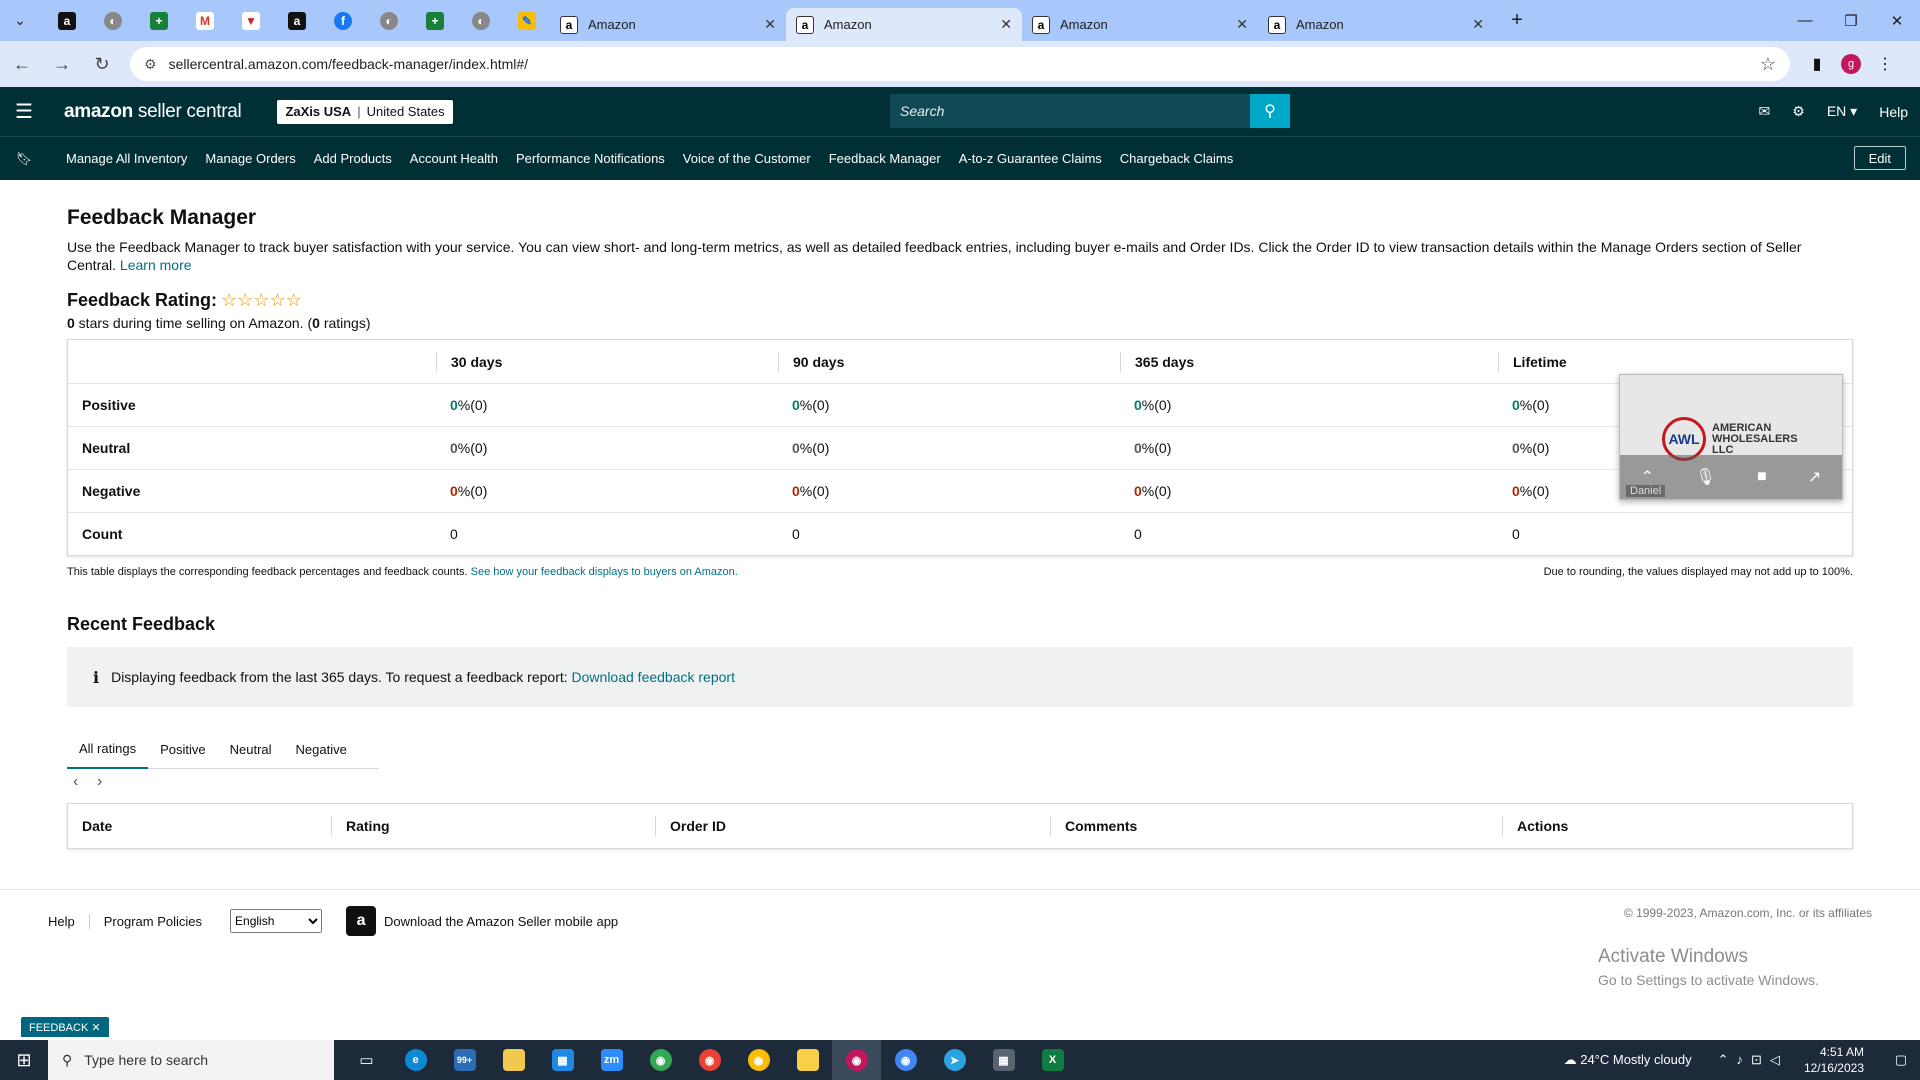 This screenshot has height=1080, width=1920. Describe the element at coordinates (1879, 158) in the screenshot. I see `edit-nav-button: Edit` at that location.